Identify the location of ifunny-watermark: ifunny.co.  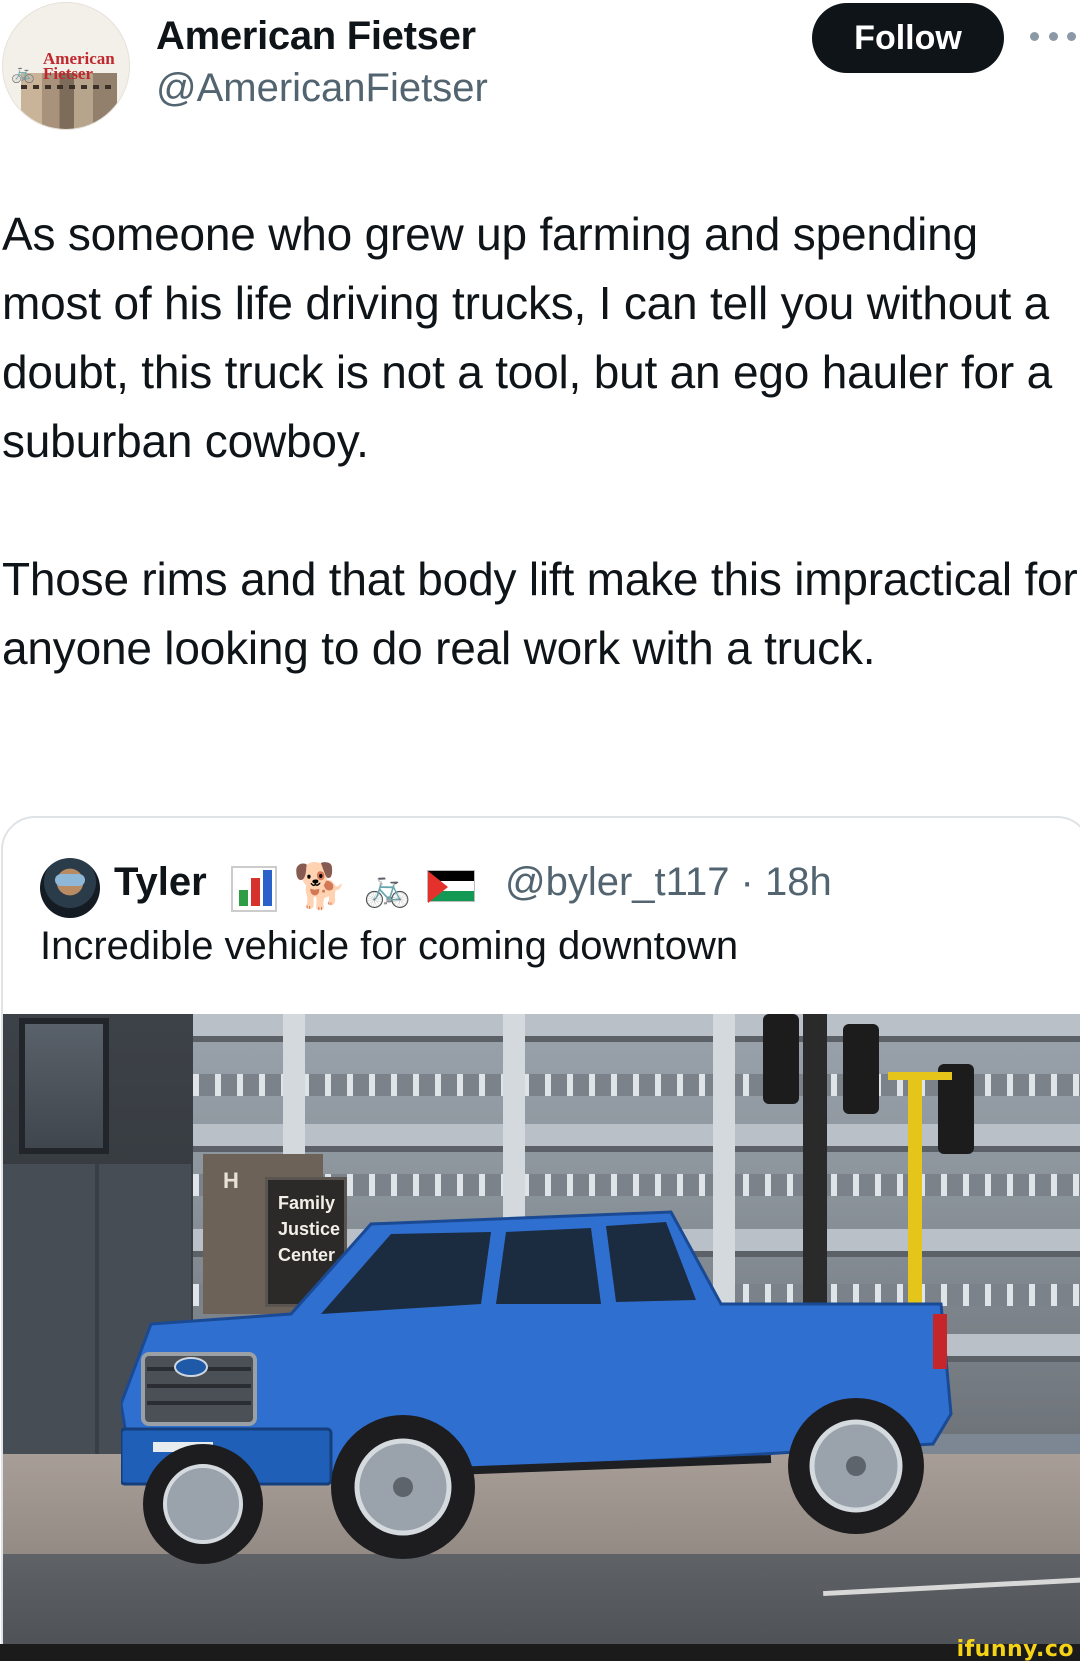
(1015, 1649).